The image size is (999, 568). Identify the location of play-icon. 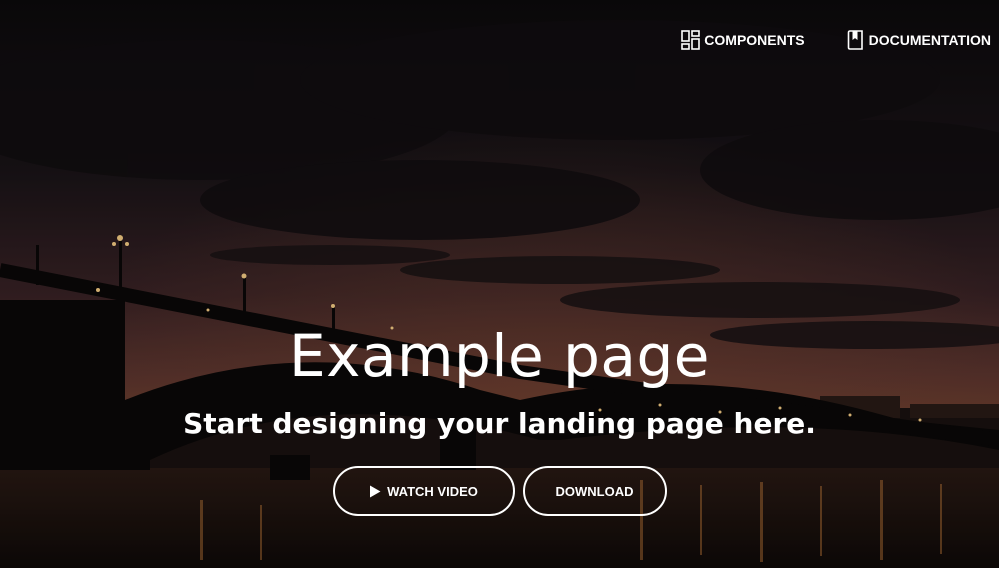
(375, 491).